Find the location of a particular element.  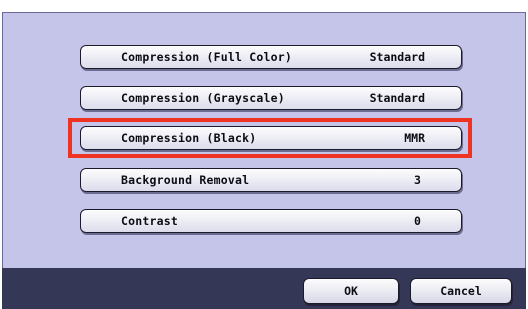

setting-label: Contrast is located at coordinates (149, 221).